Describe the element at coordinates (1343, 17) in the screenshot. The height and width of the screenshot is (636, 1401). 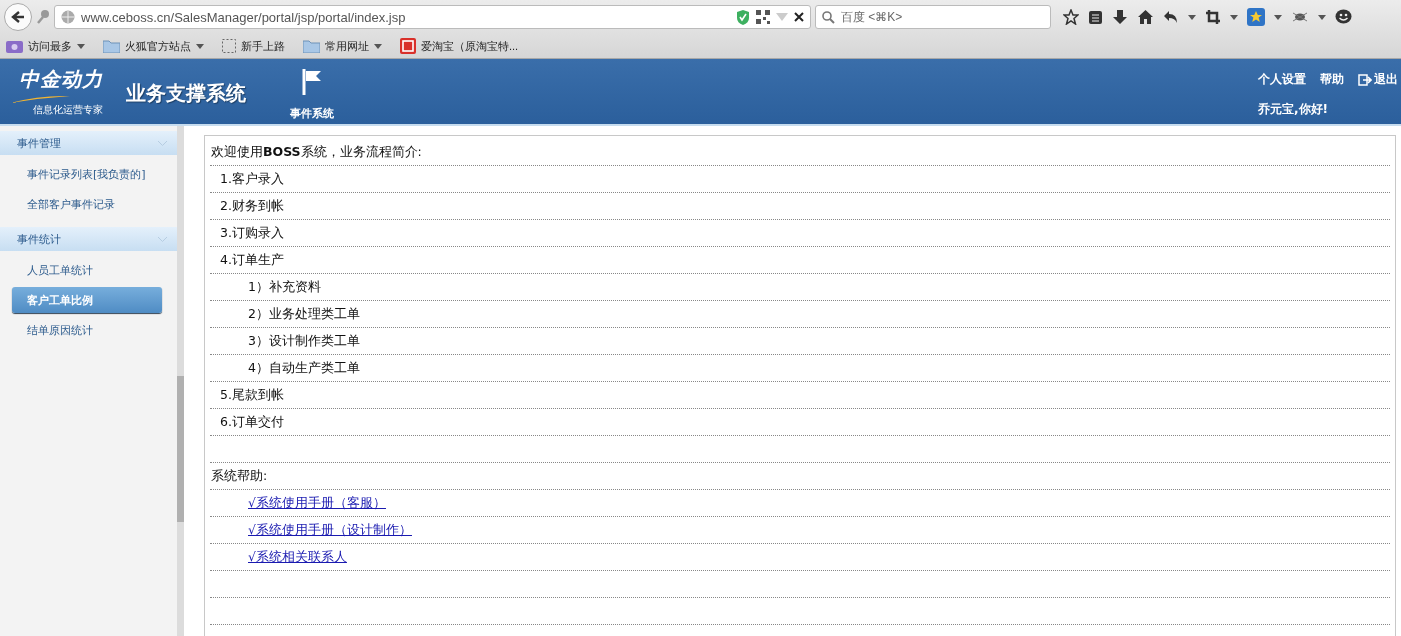
I see `smiley-icon` at that location.